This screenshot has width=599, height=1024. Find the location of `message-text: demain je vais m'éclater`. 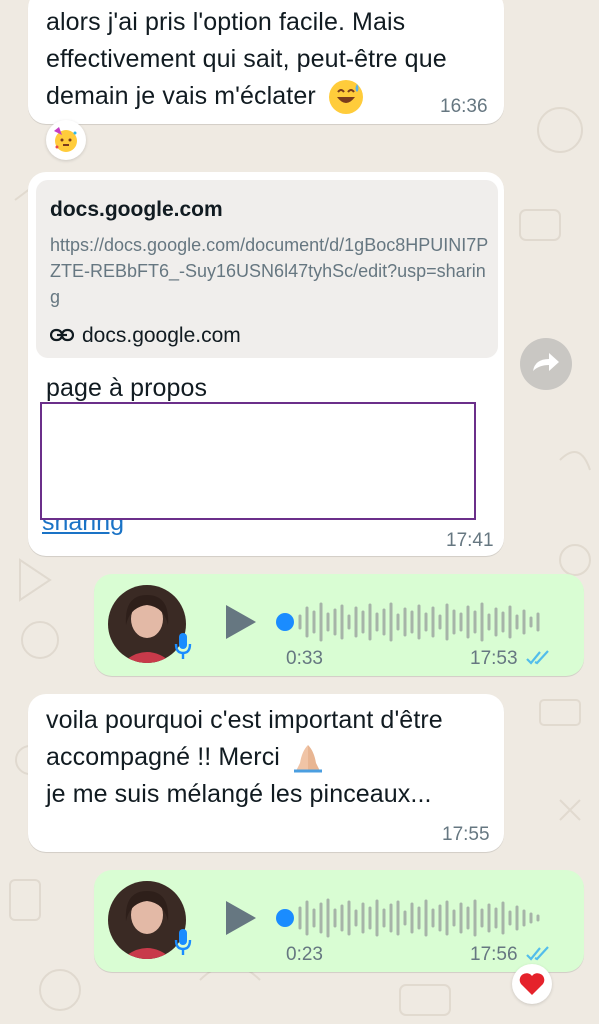

message-text: demain je vais m'éclater is located at coordinates (181, 96).